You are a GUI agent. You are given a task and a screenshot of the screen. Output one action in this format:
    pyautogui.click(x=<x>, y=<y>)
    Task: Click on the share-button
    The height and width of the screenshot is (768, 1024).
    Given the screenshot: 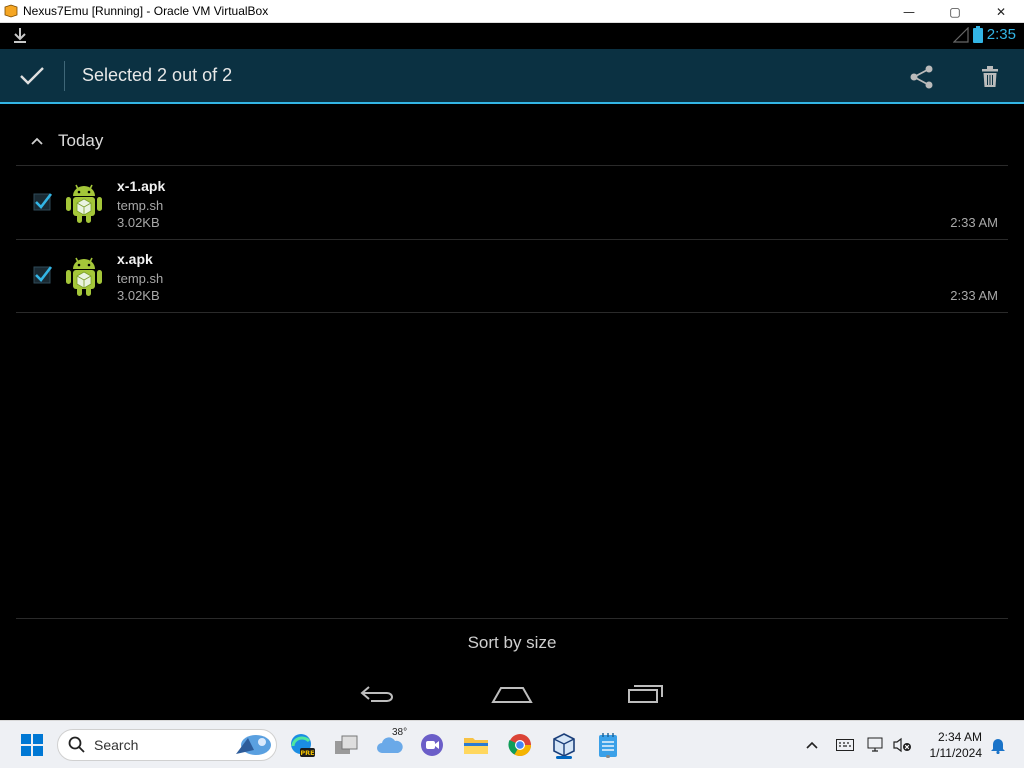 What is the action you would take?
    pyautogui.click(x=922, y=76)
    